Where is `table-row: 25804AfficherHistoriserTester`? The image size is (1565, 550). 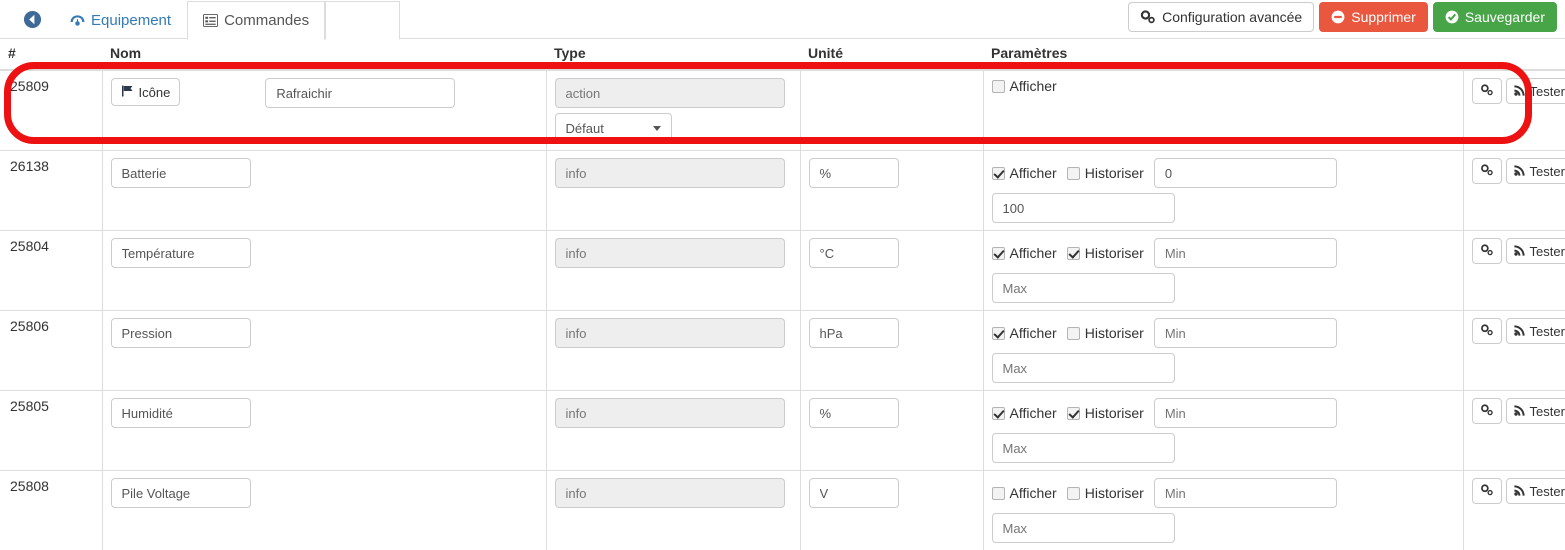 table-row: 25804AfficherHistoriserTester is located at coordinates (782, 271).